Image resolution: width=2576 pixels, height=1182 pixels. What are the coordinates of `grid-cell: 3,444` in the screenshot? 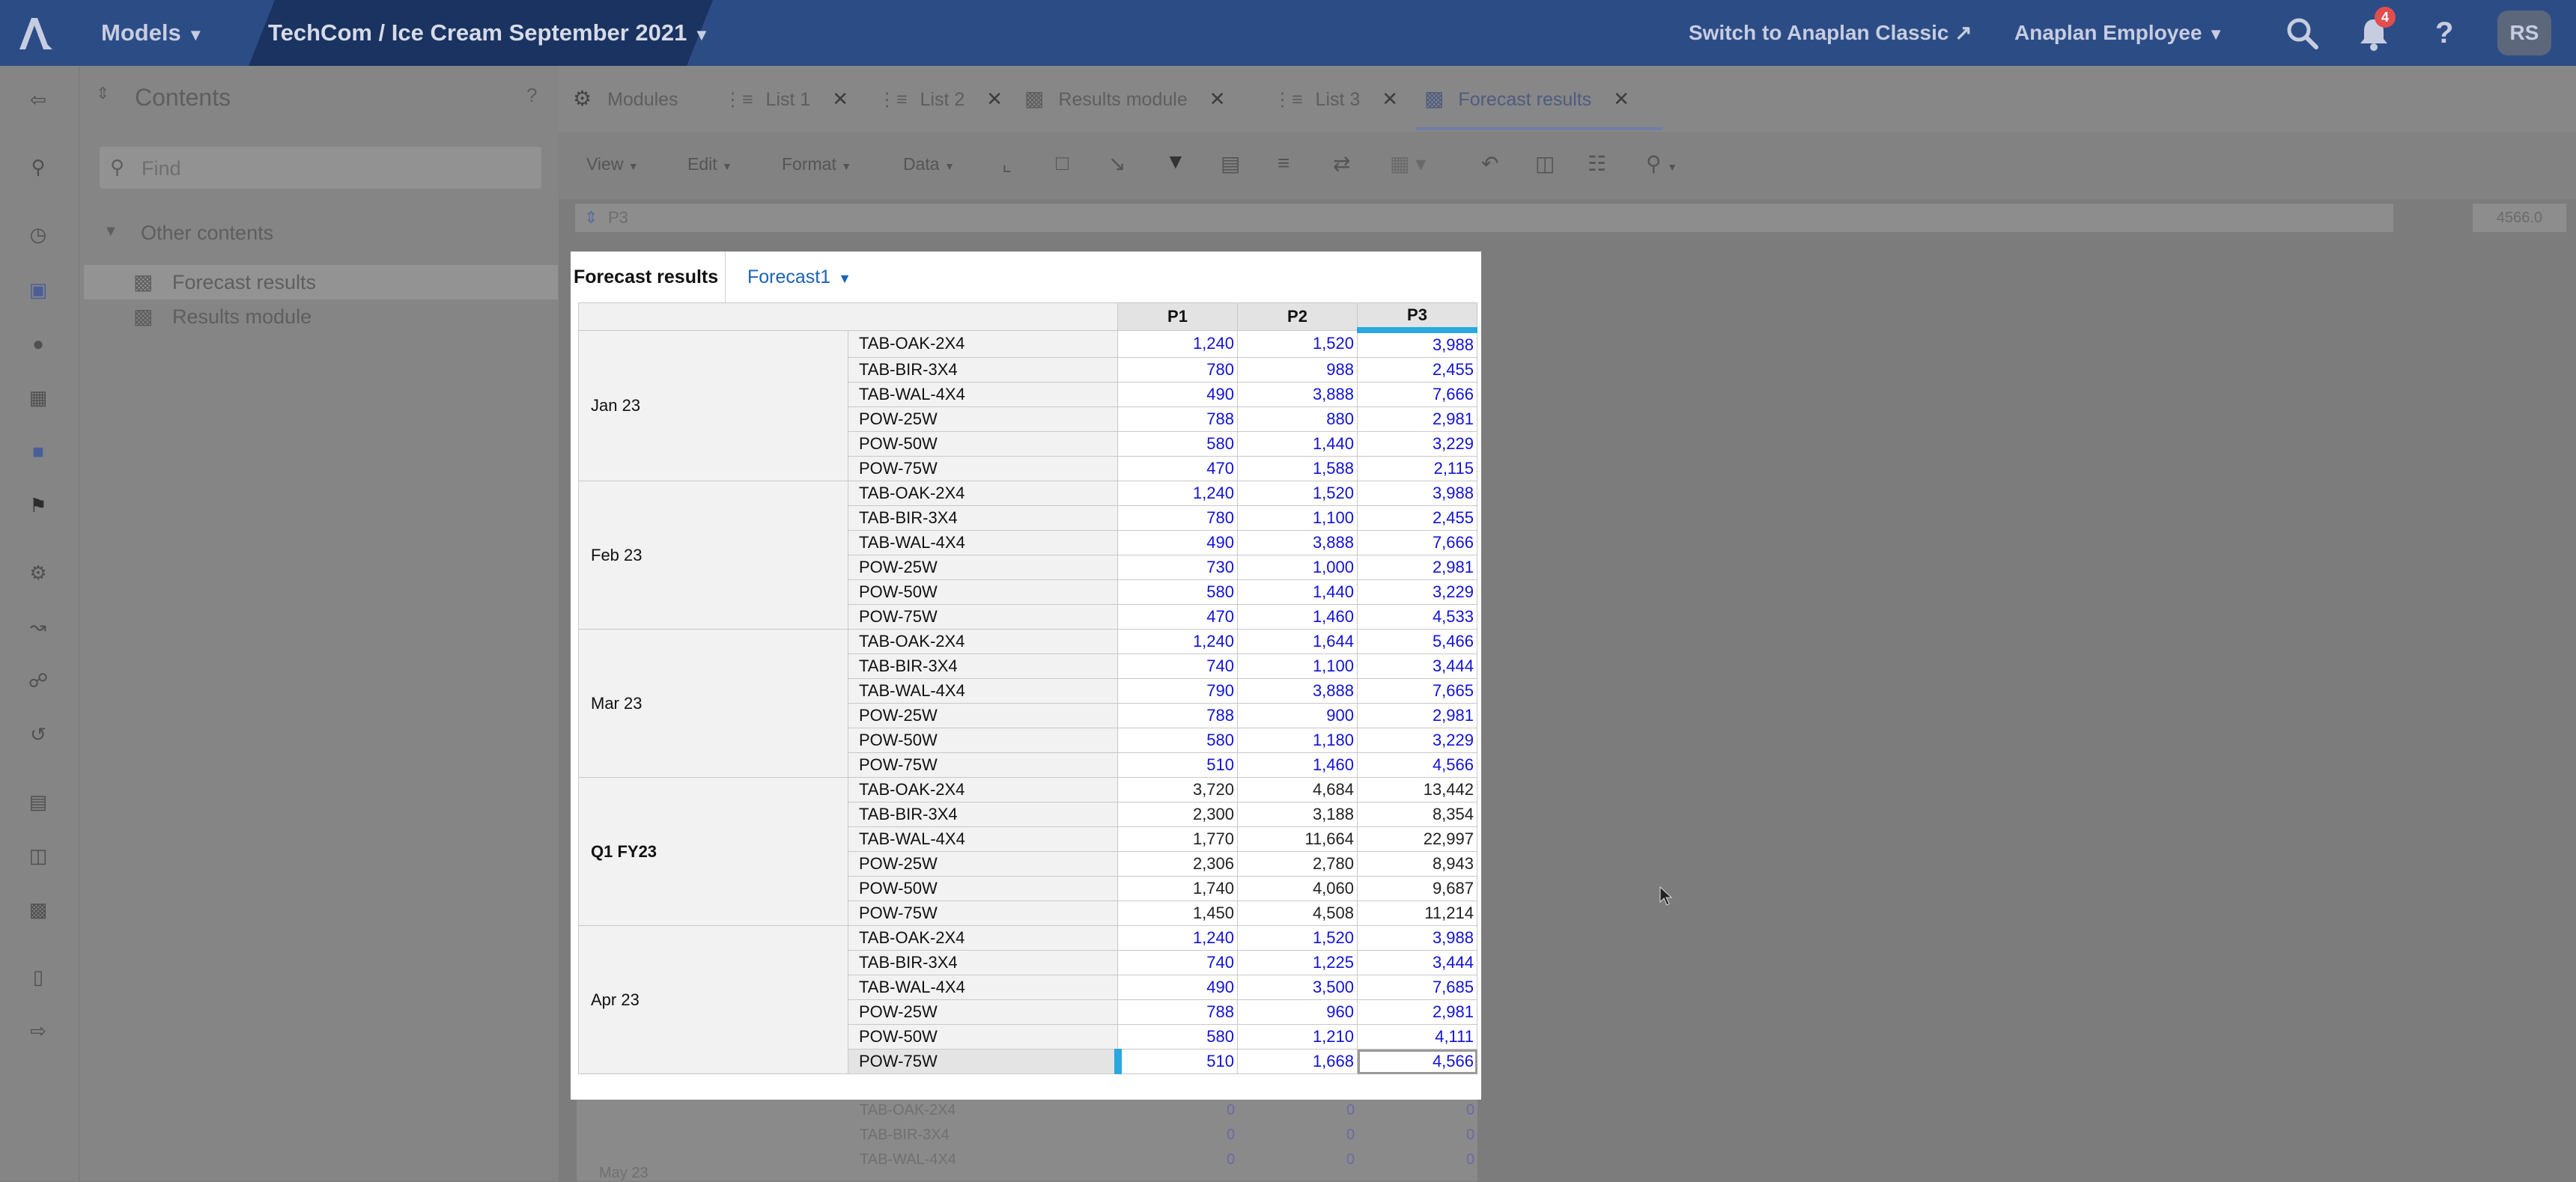 It's located at (1417, 666).